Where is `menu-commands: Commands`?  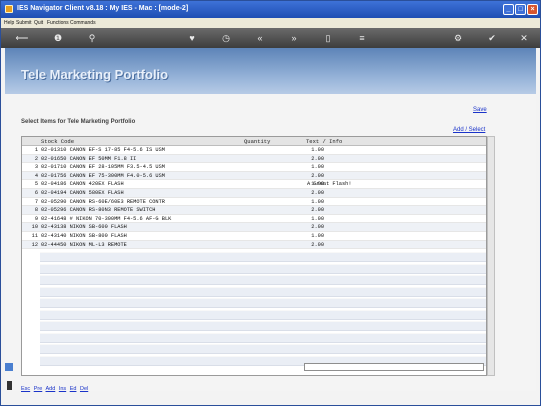
menu-commands: Commands is located at coordinates (83, 23).